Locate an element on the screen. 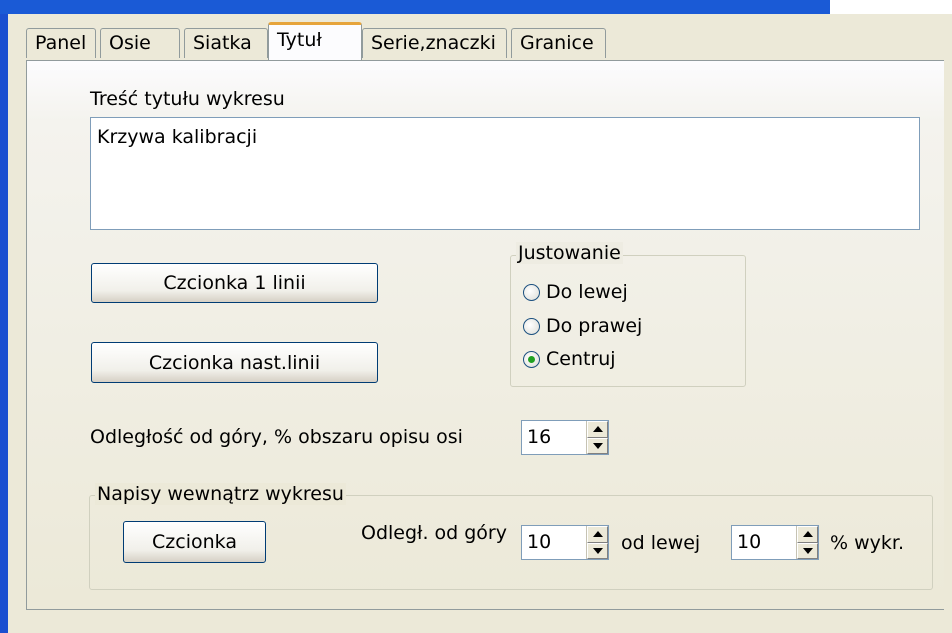  distance-top-value: 16 is located at coordinates (554, 437).